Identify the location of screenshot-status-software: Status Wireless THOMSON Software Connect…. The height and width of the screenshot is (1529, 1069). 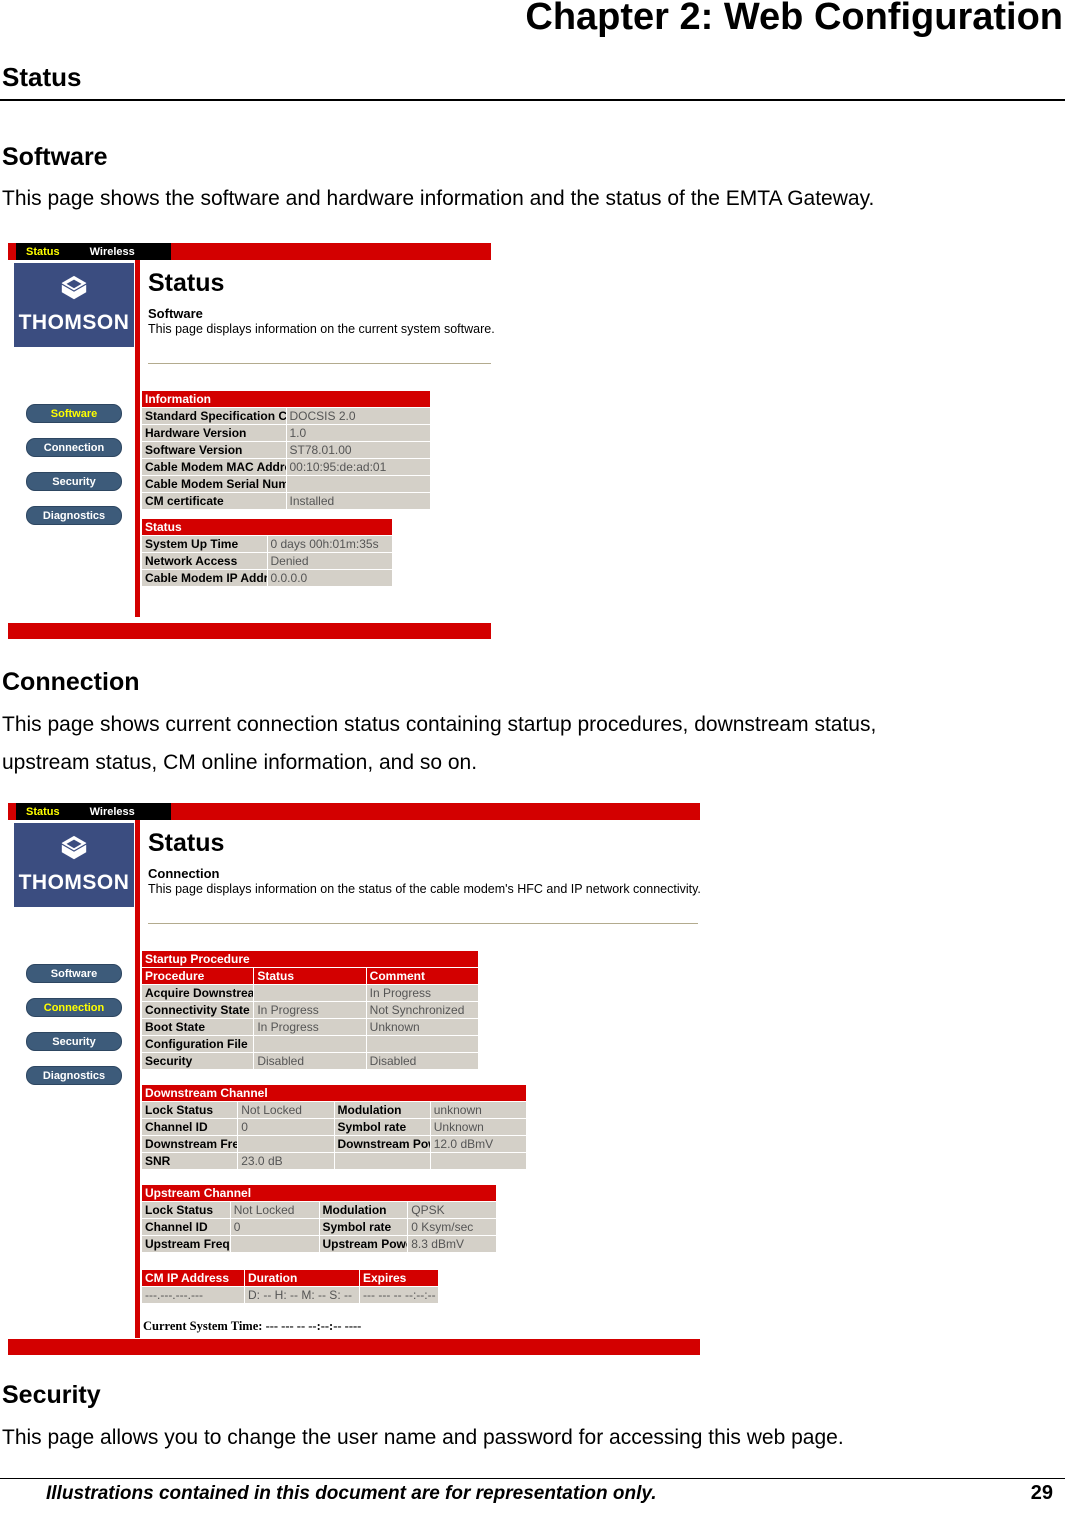
(251, 441).